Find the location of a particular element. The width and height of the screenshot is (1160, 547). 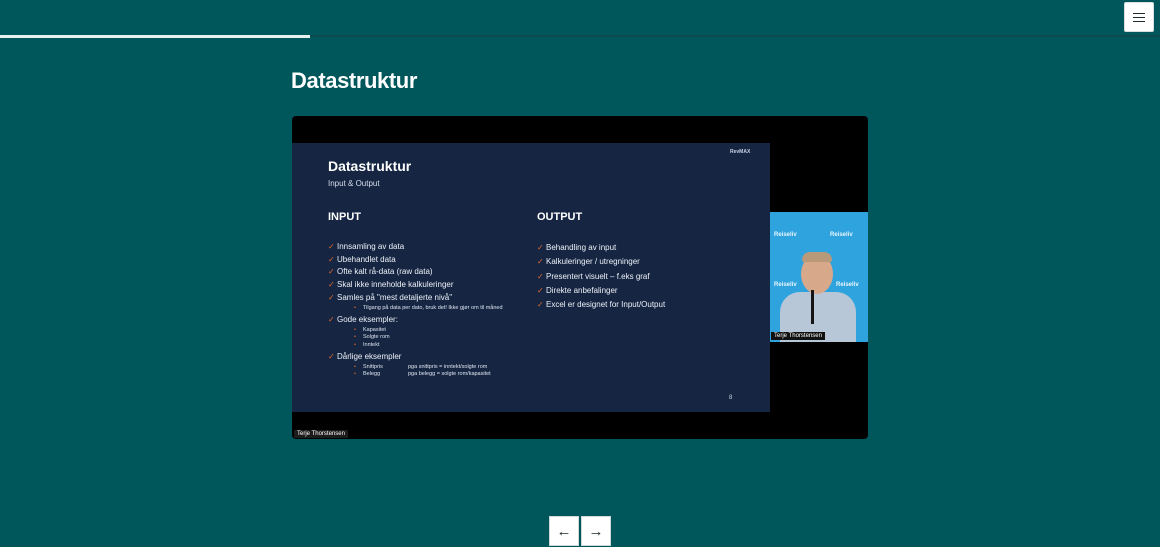

output-list-item: ✓ Direkte anbefalinger is located at coordinates (647, 291).